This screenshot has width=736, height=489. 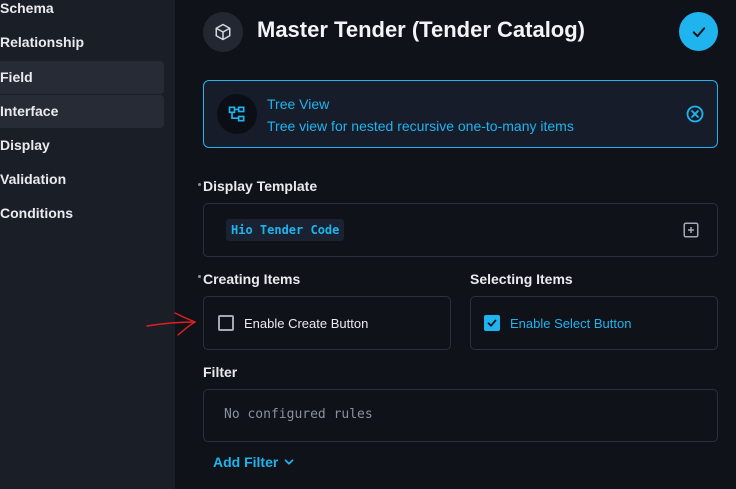 What do you see at coordinates (16, 77) in the screenshot?
I see `sidebar-item-label: Field` at bounding box center [16, 77].